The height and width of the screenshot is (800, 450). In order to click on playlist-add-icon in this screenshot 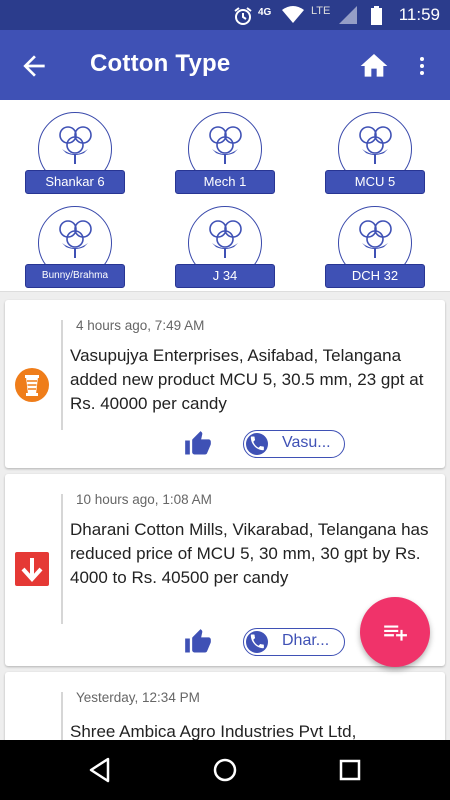, I will do `click(395, 633)`.